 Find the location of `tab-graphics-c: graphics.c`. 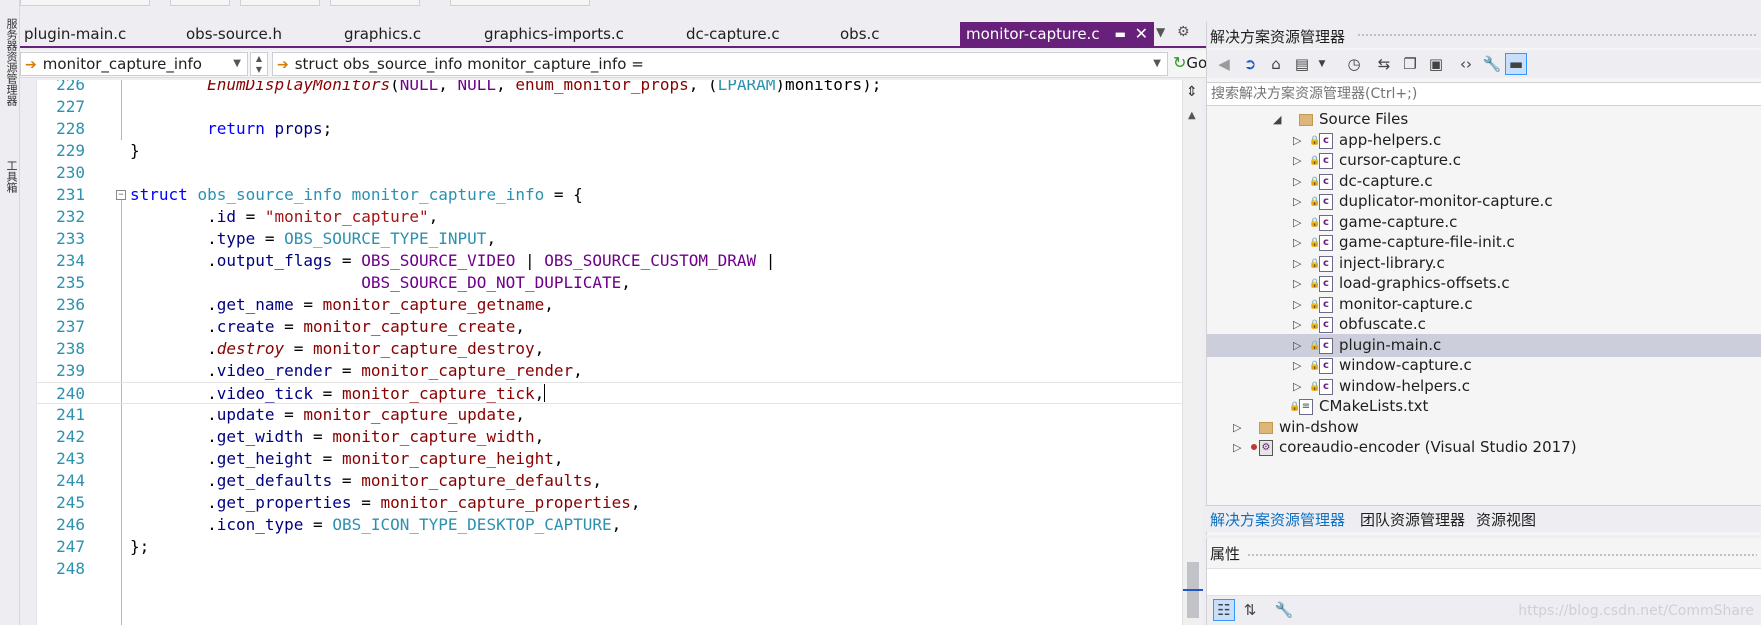

tab-graphics-c: graphics.c is located at coordinates (380, 34).